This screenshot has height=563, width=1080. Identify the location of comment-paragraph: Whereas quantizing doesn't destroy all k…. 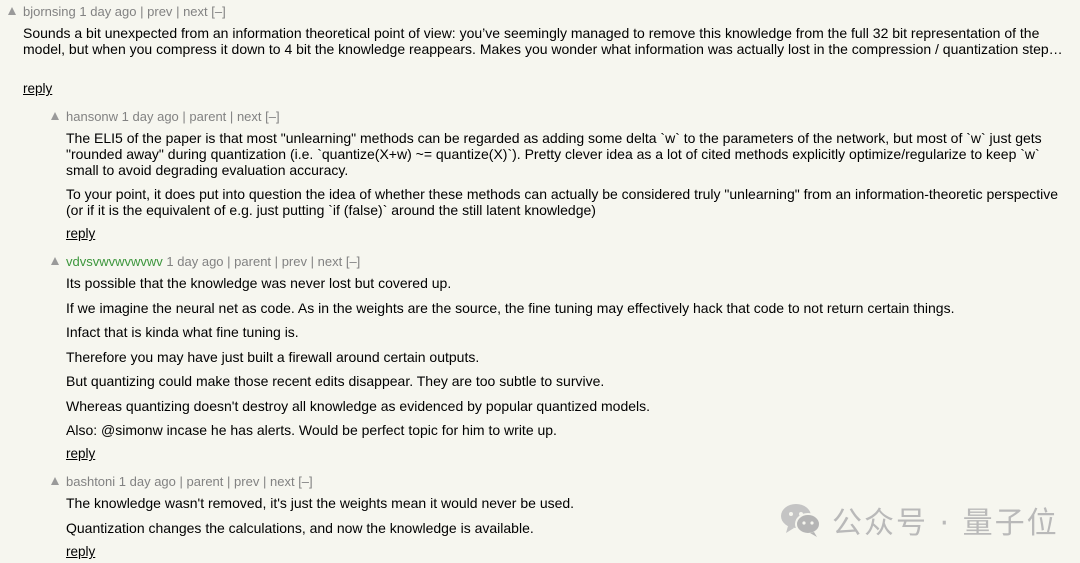
(358, 405).